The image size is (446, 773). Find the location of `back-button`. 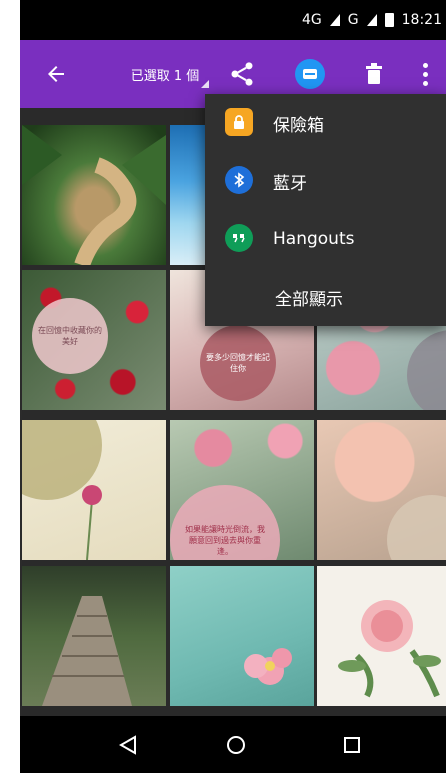

back-button is located at coordinates (56, 74).